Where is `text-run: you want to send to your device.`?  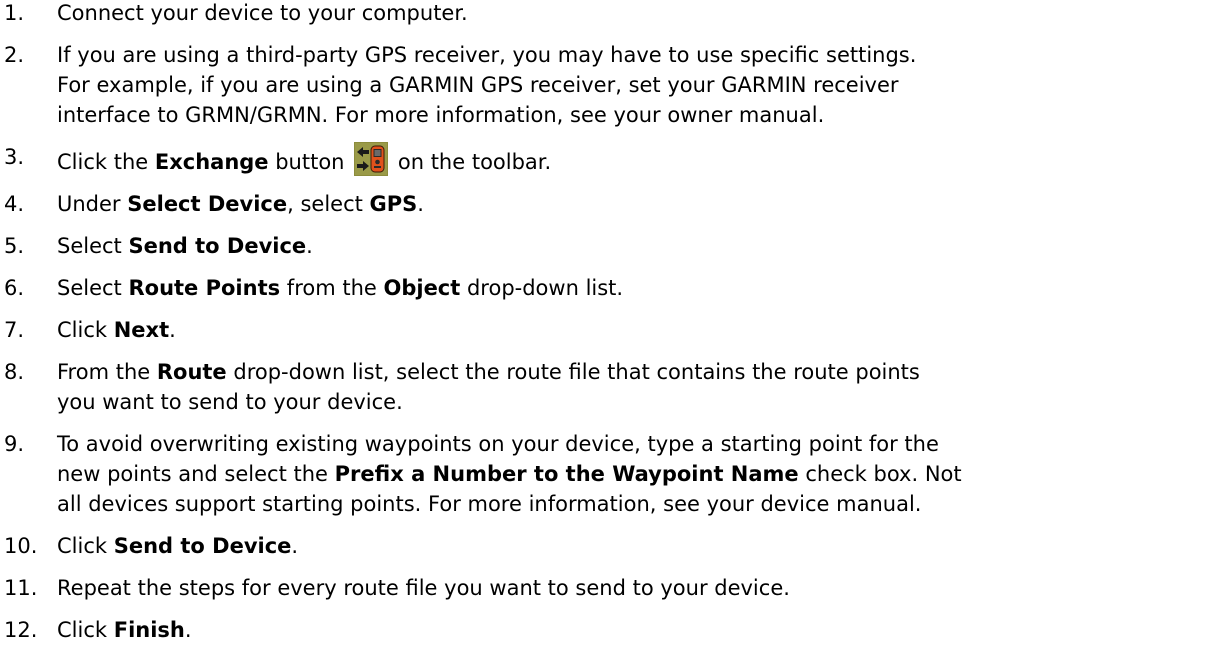
text-run: you want to send to your device. is located at coordinates (230, 402).